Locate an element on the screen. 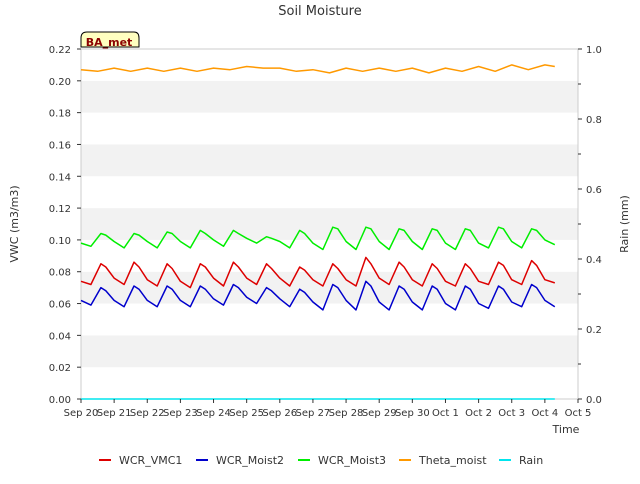 The image size is (640, 484). y-tick-label: 0.10 is located at coordinates (60, 241).